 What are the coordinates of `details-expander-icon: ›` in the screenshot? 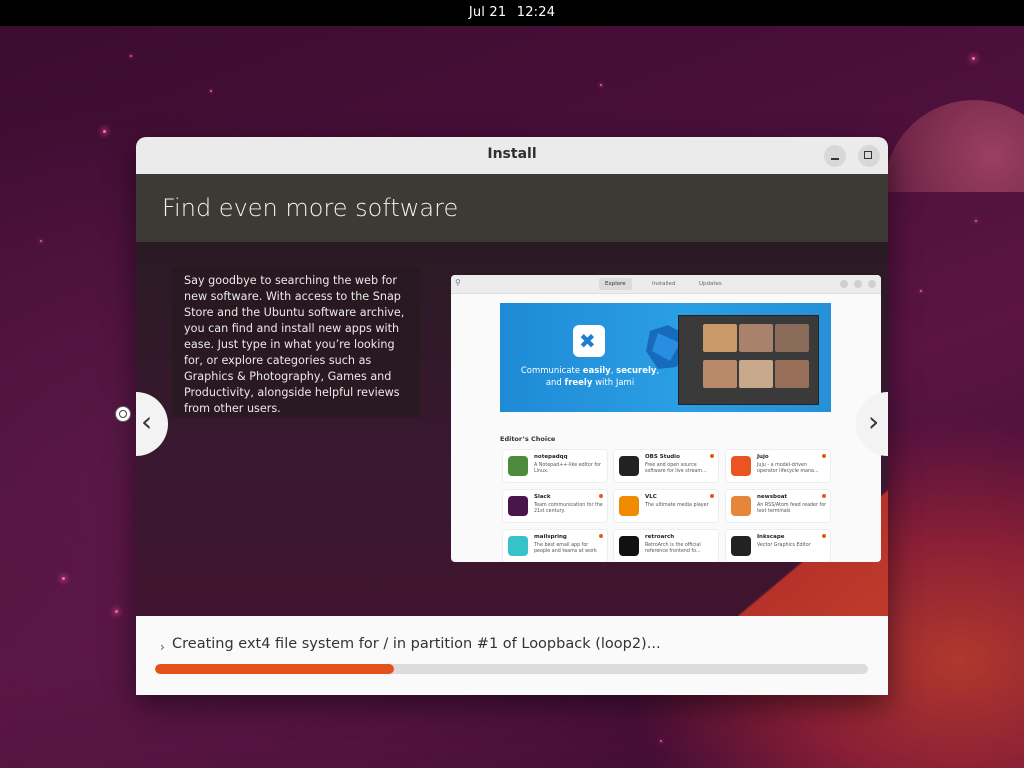 It's located at (162, 647).